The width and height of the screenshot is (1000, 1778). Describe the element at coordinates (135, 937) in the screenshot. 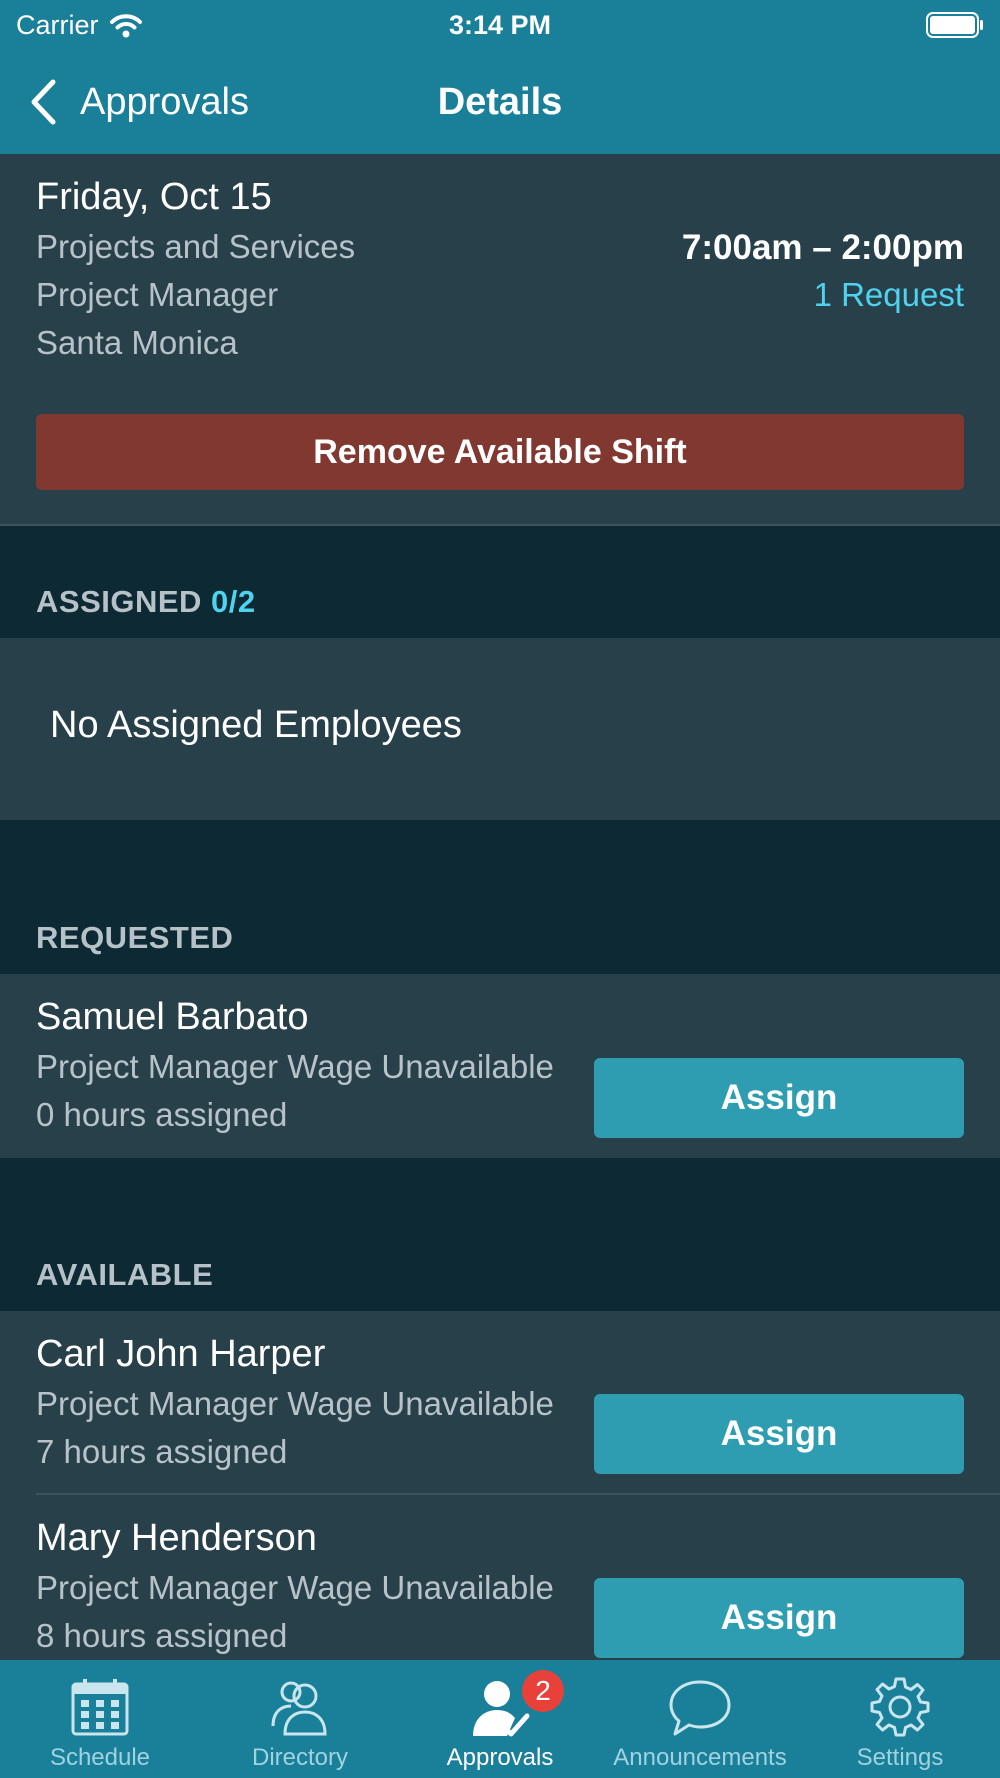

I see `requested-section-header: REQUESTED` at that location.